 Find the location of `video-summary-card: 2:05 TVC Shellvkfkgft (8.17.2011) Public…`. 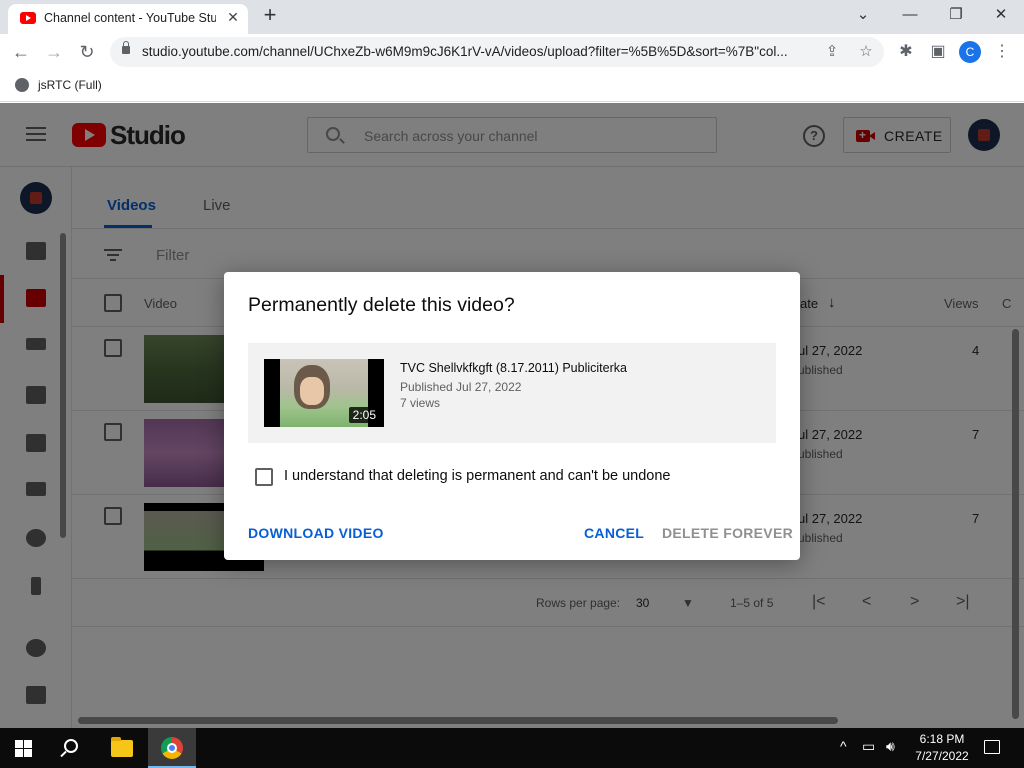

video-summary-card: 2:05 TVC Shellvkfkgft (8.17.2011) Public… is located at coordinates (512, 393).